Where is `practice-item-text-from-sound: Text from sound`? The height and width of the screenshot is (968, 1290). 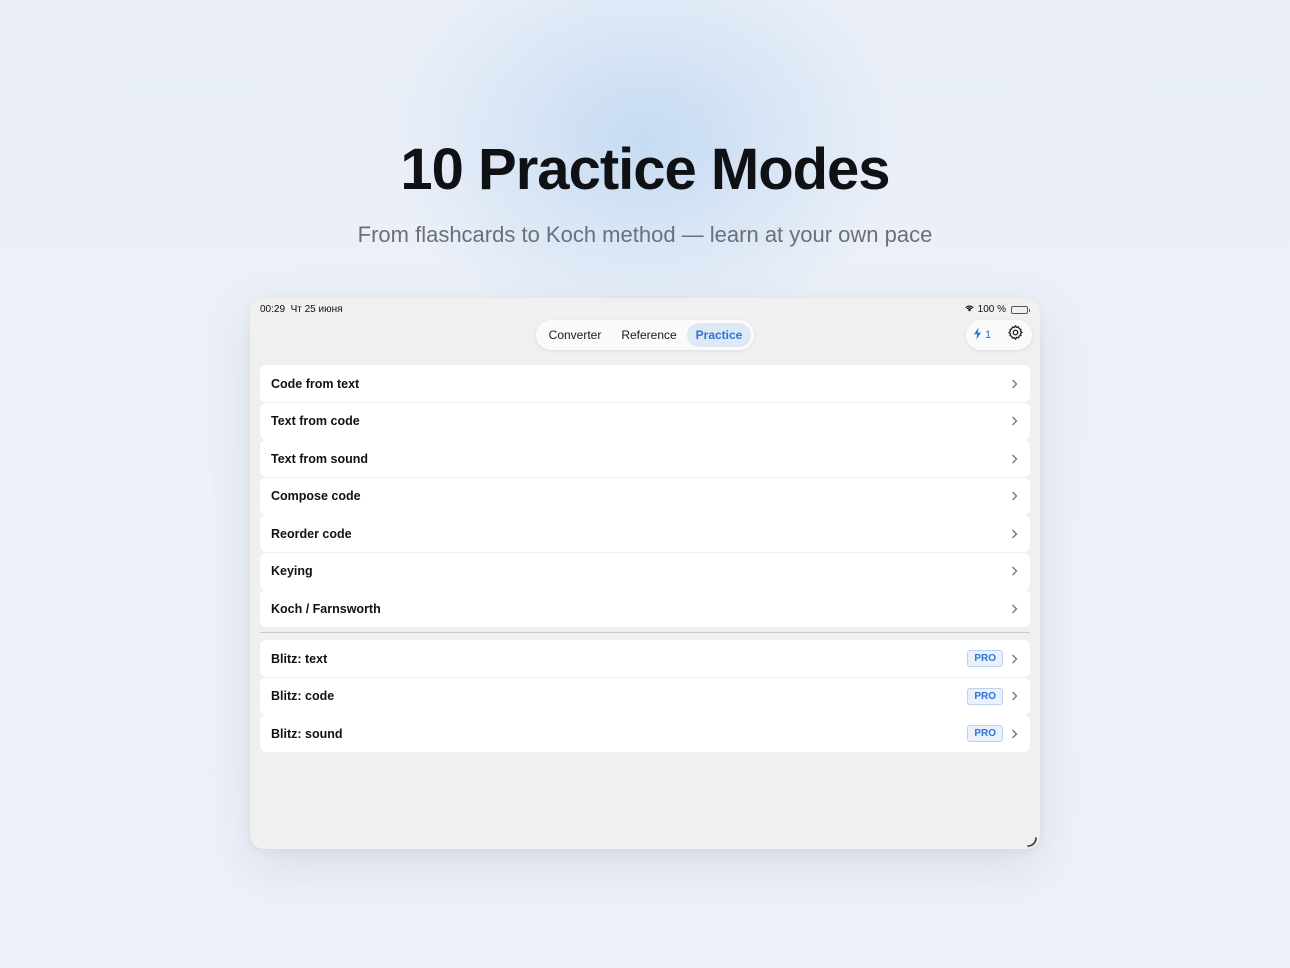 practice-item-text-from-sound: Text from sound is located at coordinates (645, 458).